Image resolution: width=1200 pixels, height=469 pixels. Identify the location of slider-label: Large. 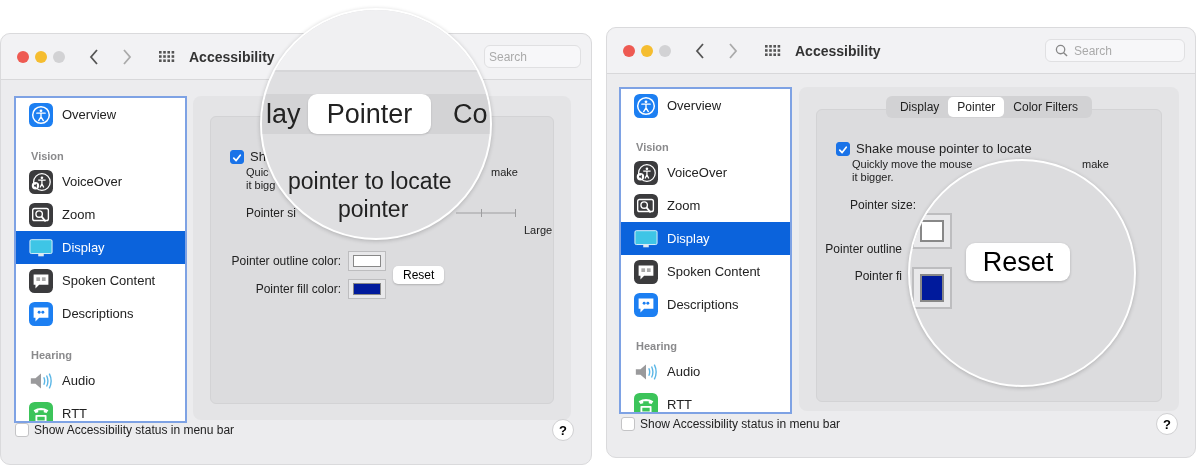
(538, 230).